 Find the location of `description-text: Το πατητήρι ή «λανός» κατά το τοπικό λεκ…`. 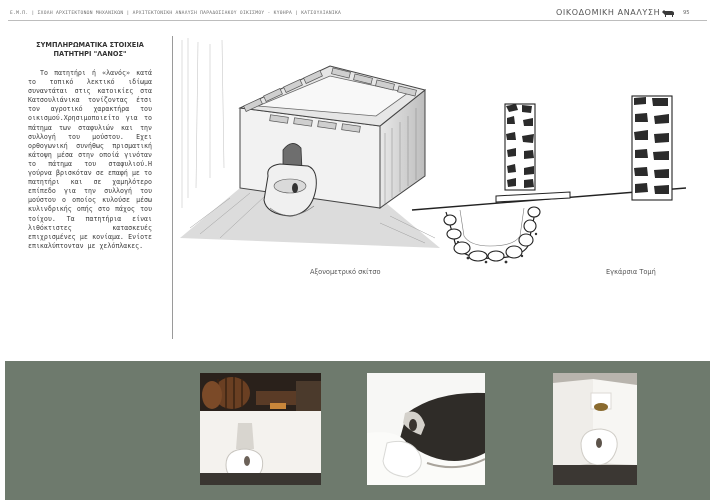

description-text: Το πατητήρι ή «λανός» κατά το τοπικό λεκ… is located at coordinates (90, 159).